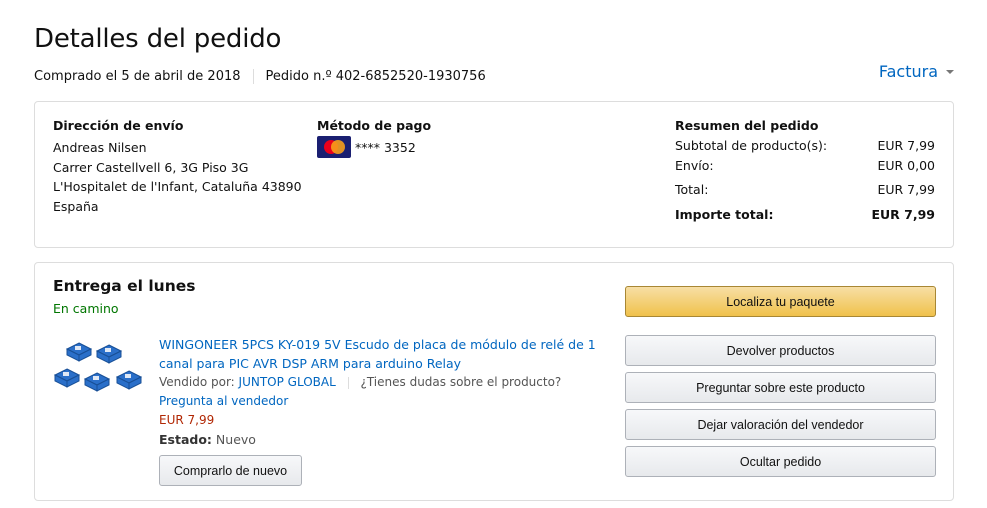 This screenshot has width=987, height=508. Describe the element at coordinates (385, 147) in the screenshot. I see `card-number: **** 3352` at that location.